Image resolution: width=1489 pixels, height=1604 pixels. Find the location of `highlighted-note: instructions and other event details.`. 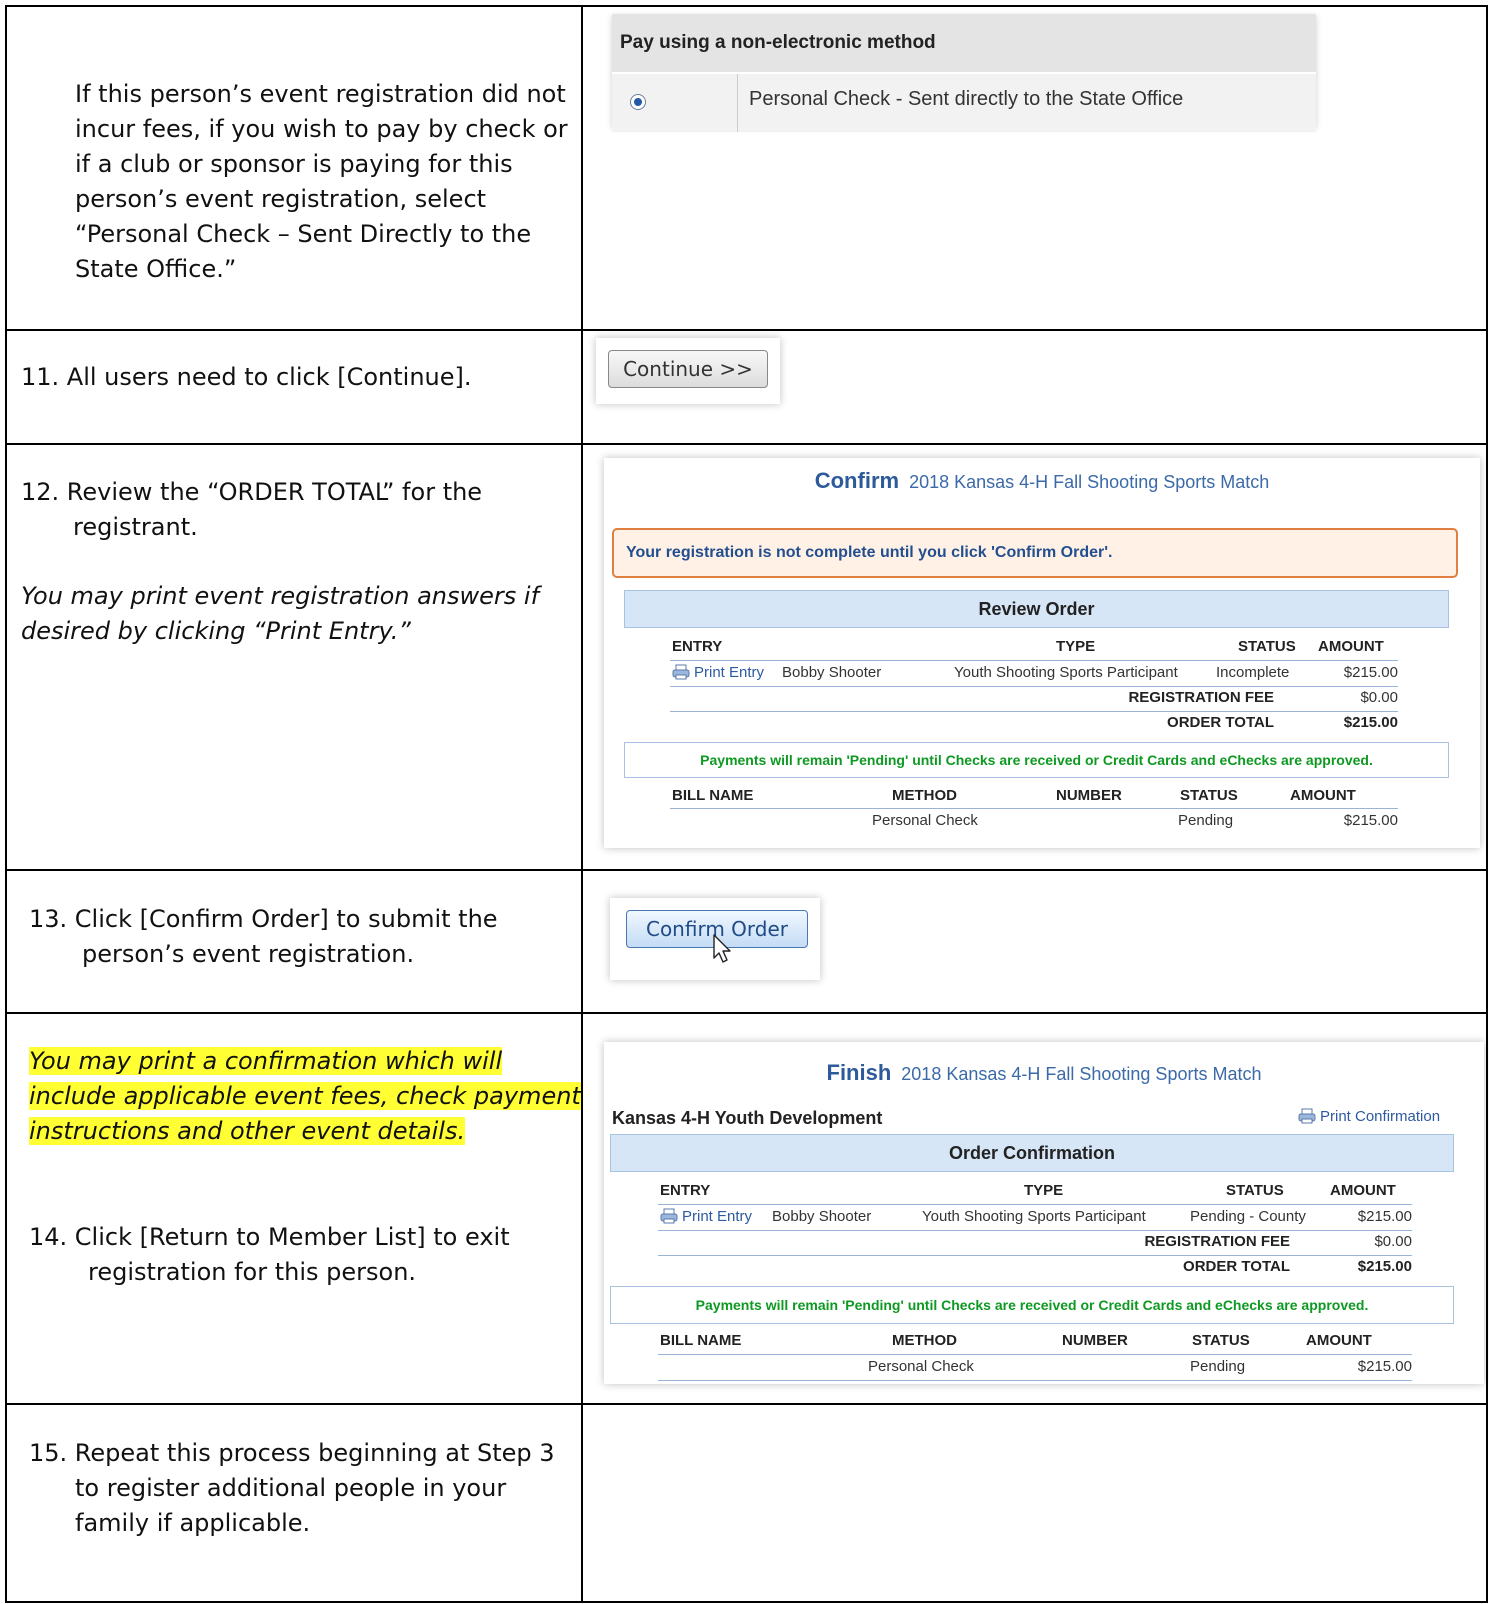

highlighted-note: instructions and other event details. is located at coordinates (247, 1131).